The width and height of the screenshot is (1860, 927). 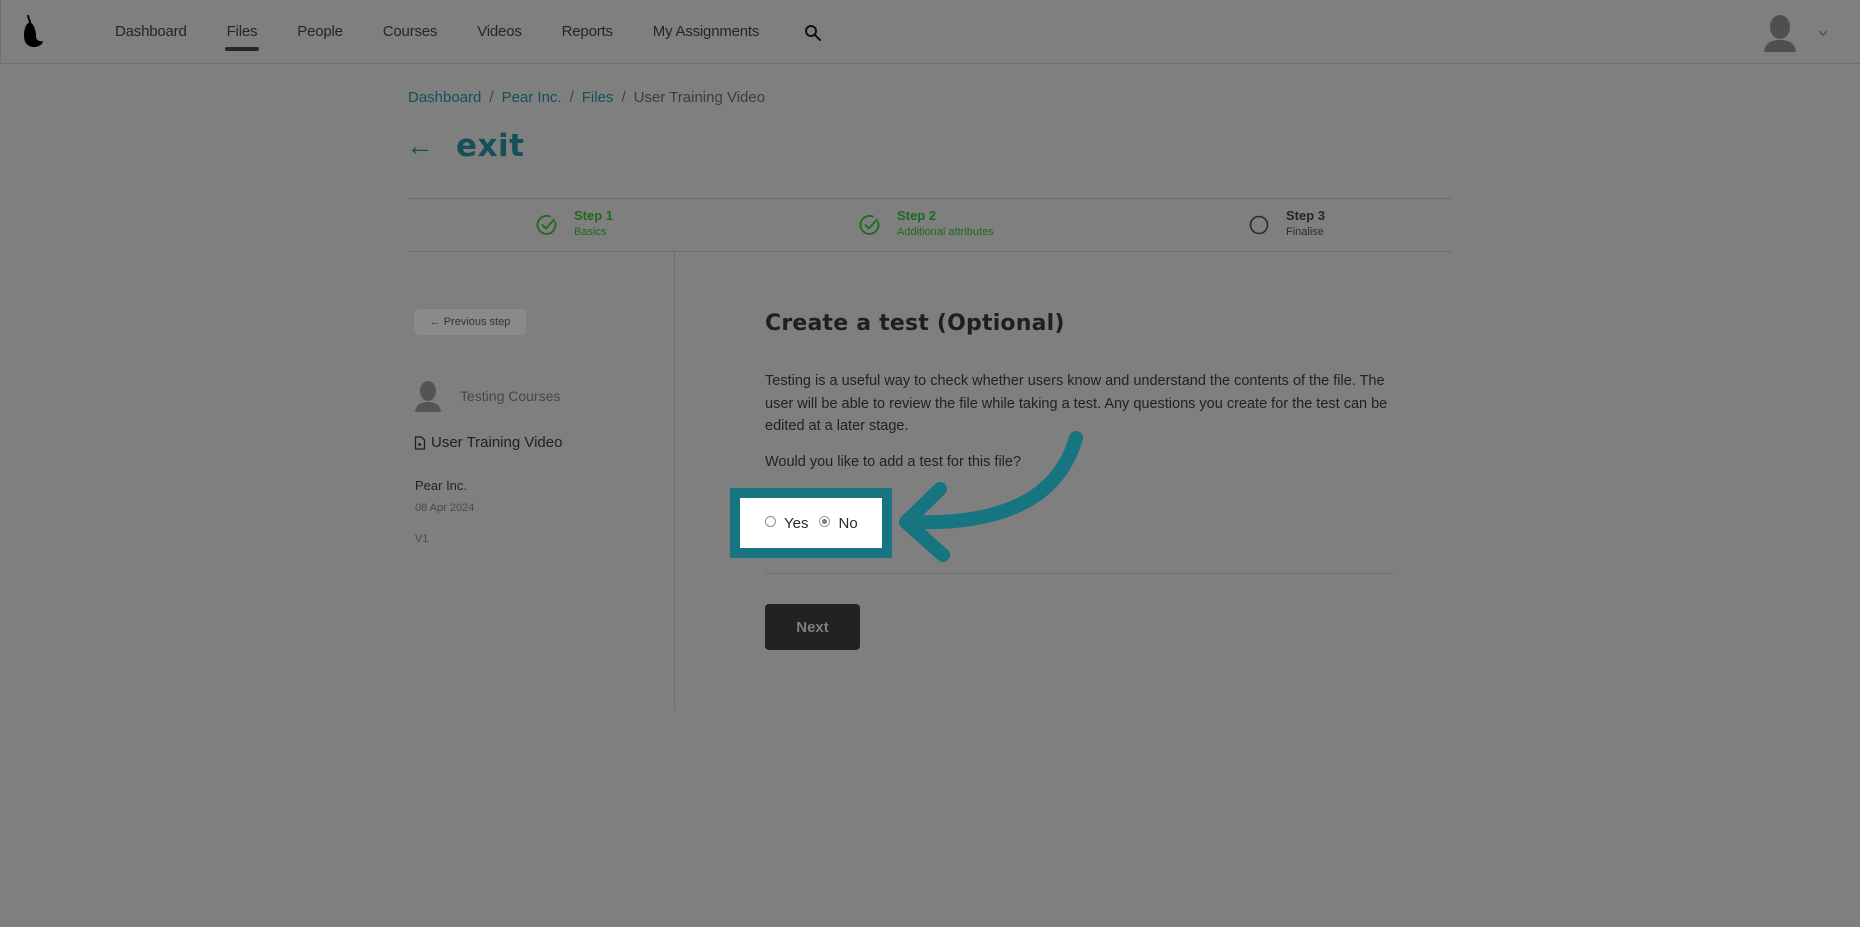 I want to click on next-button: Next, so click(x=812, y=627).